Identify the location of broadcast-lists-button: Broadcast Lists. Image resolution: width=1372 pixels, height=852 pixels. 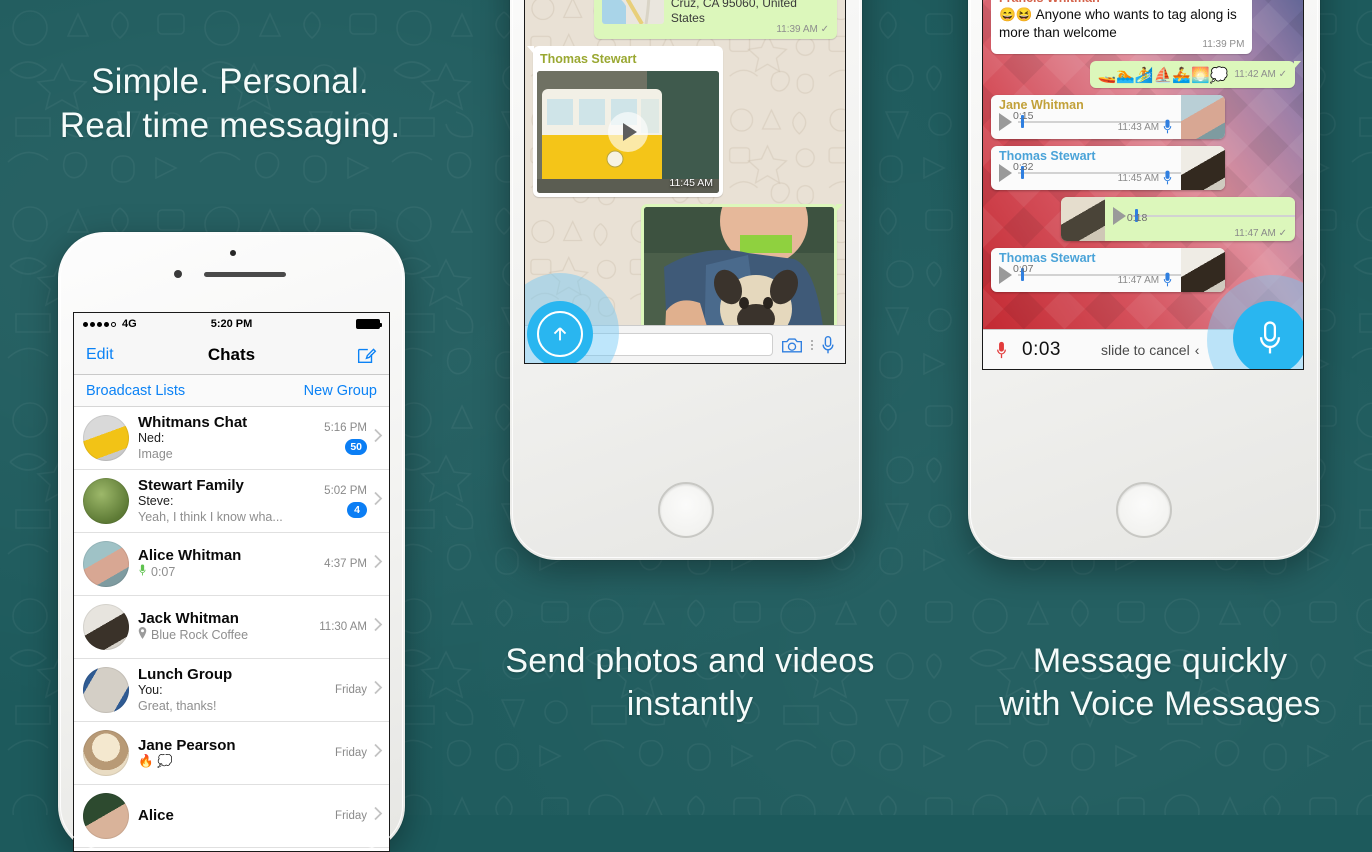
(135, 391).